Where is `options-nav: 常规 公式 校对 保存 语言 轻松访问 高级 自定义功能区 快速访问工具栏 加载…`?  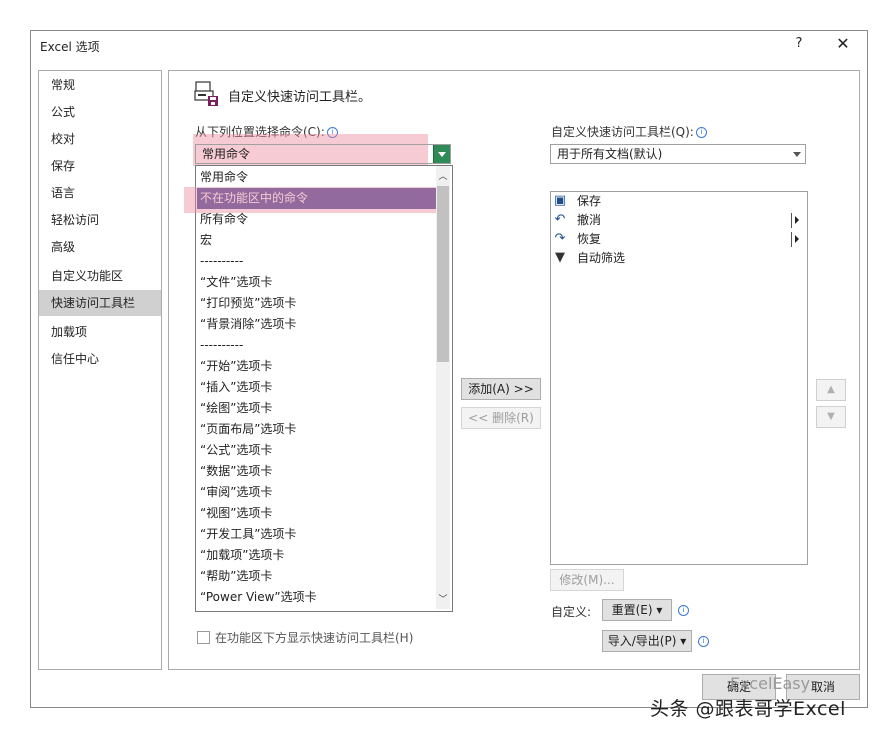
options-nav: 常规 公式 校对 保存 语言 轻松访问 高级 自定义功能区 快速访问工具栏 加载… is located at coordinates (100, 370).